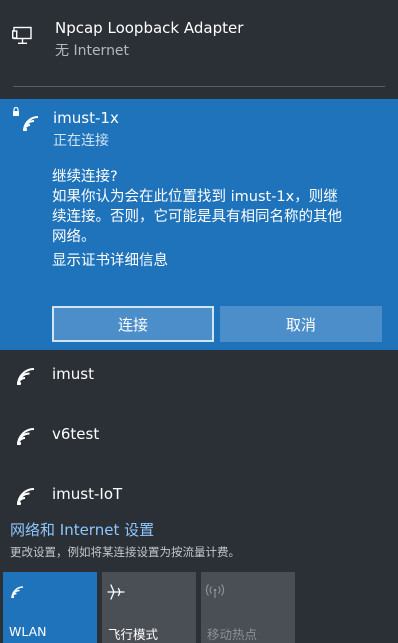 This screenshot has width=398, height=643. I want to click on network-settings-link: 网络和 Internet 设置, so click(82, 529).